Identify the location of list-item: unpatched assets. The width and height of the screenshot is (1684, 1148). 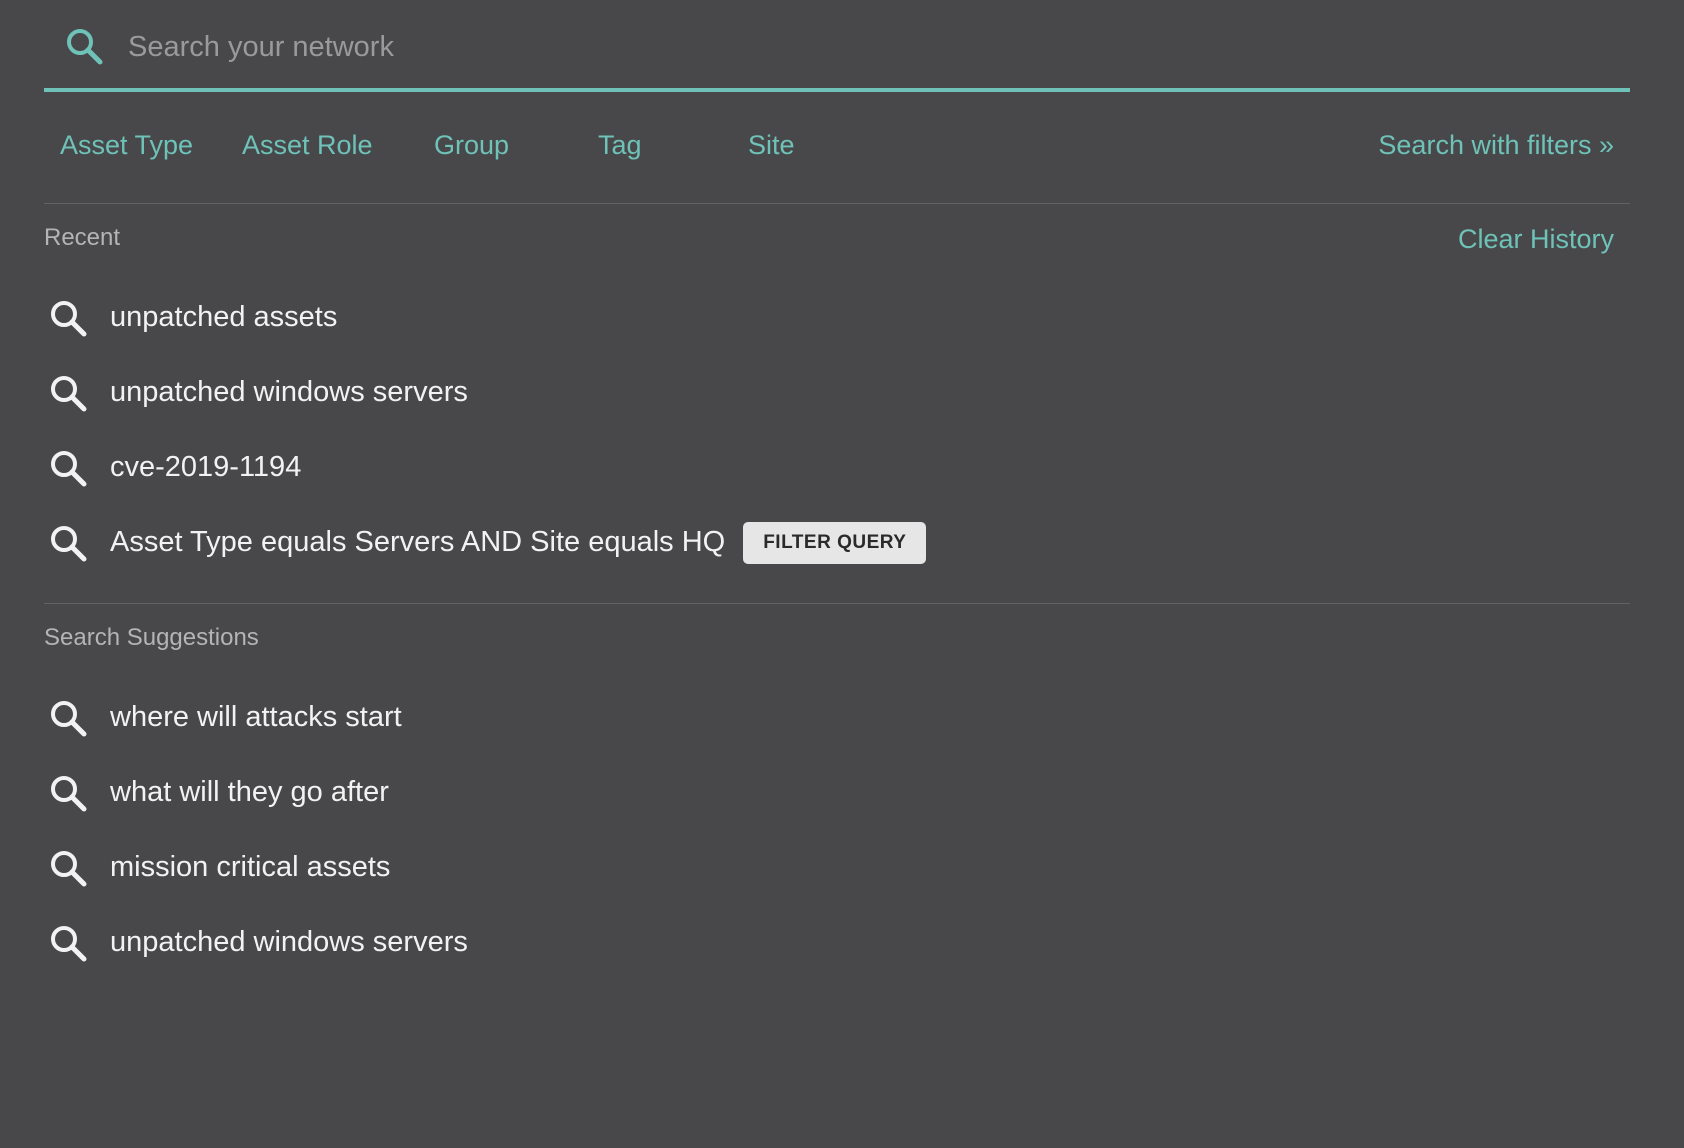
(837, 317).